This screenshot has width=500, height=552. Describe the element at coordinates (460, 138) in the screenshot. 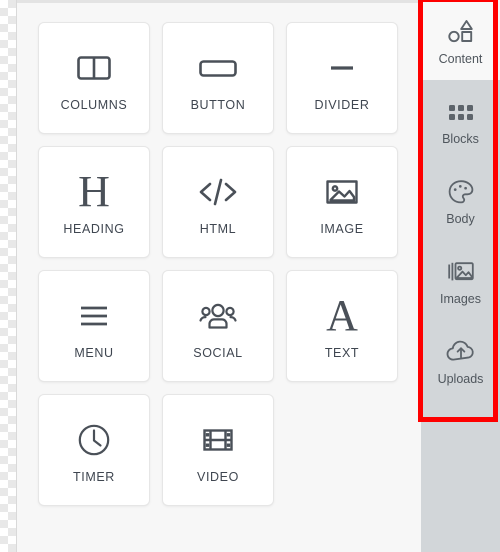

I see `sidebar-item-label: Blocks` at that location.